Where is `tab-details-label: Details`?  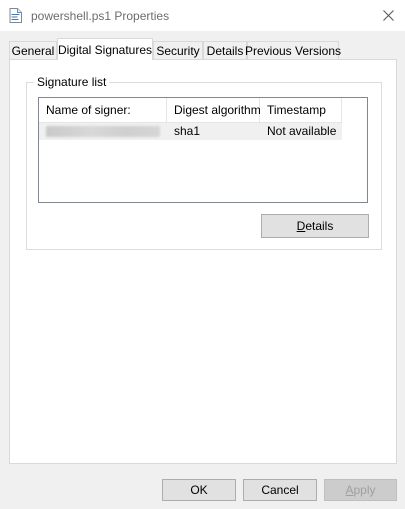
tab-details-label: Details is located at coordinates (225, 50).